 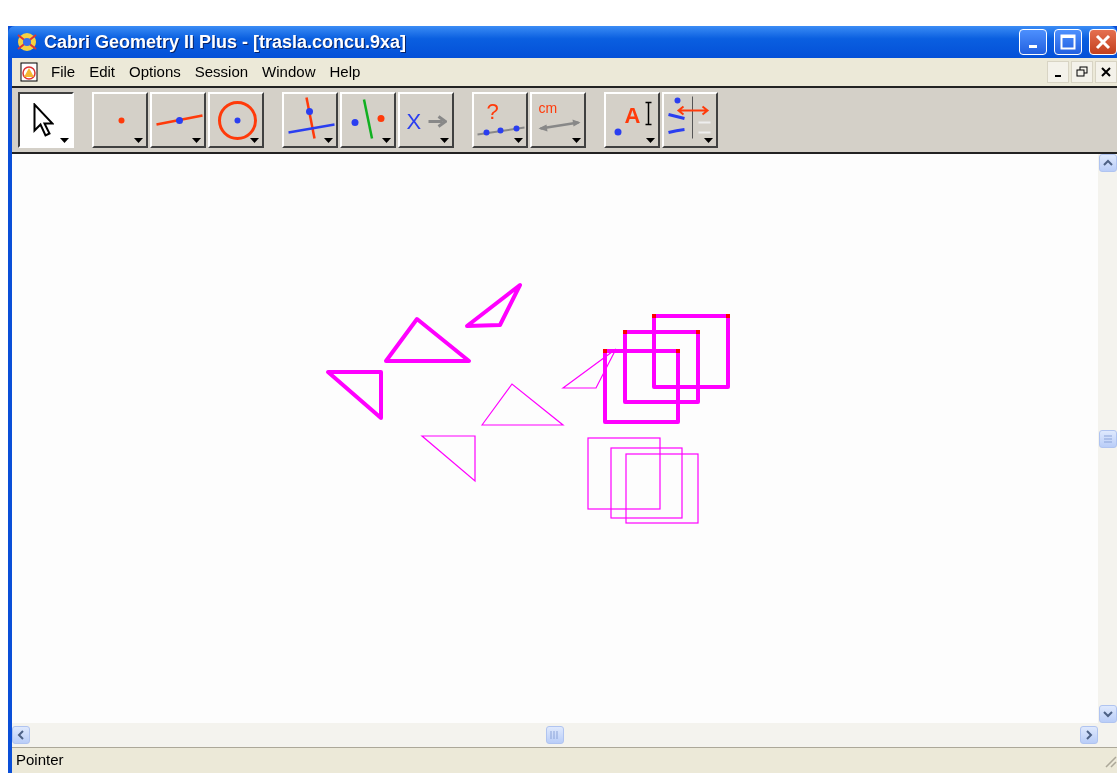 I want to click on restore-icon, so click(x=1082, y=72).